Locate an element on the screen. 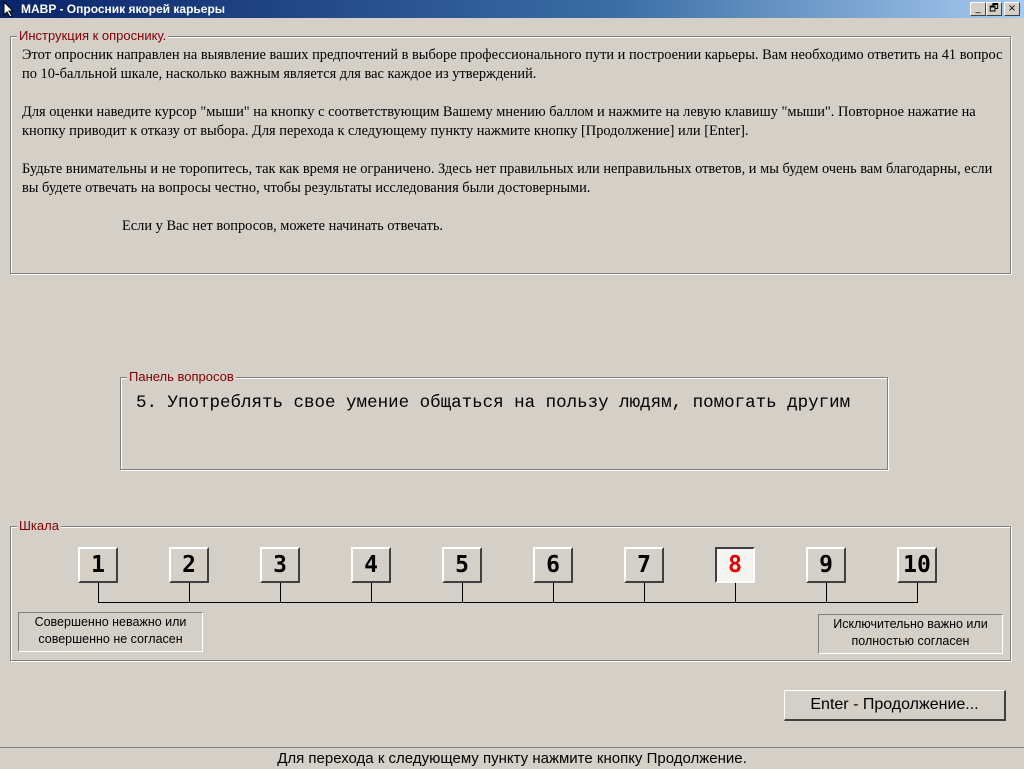 This screenshot has height=769, width=1024. question-panel: Панель вопросов is located at coordinates (504, 419).